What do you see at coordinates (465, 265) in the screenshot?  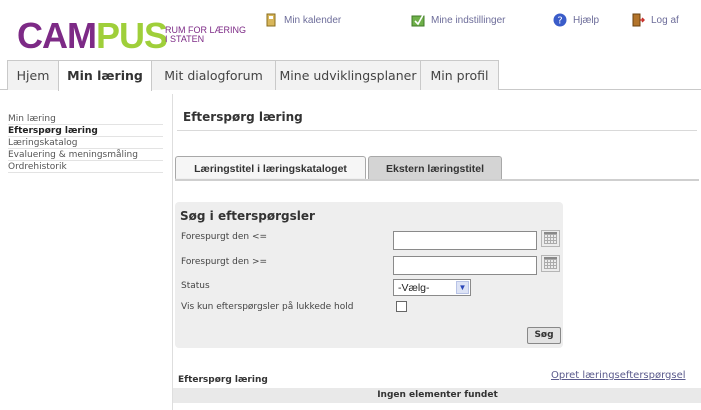 I see `requested-after-field` at bounding box center [465, 265].